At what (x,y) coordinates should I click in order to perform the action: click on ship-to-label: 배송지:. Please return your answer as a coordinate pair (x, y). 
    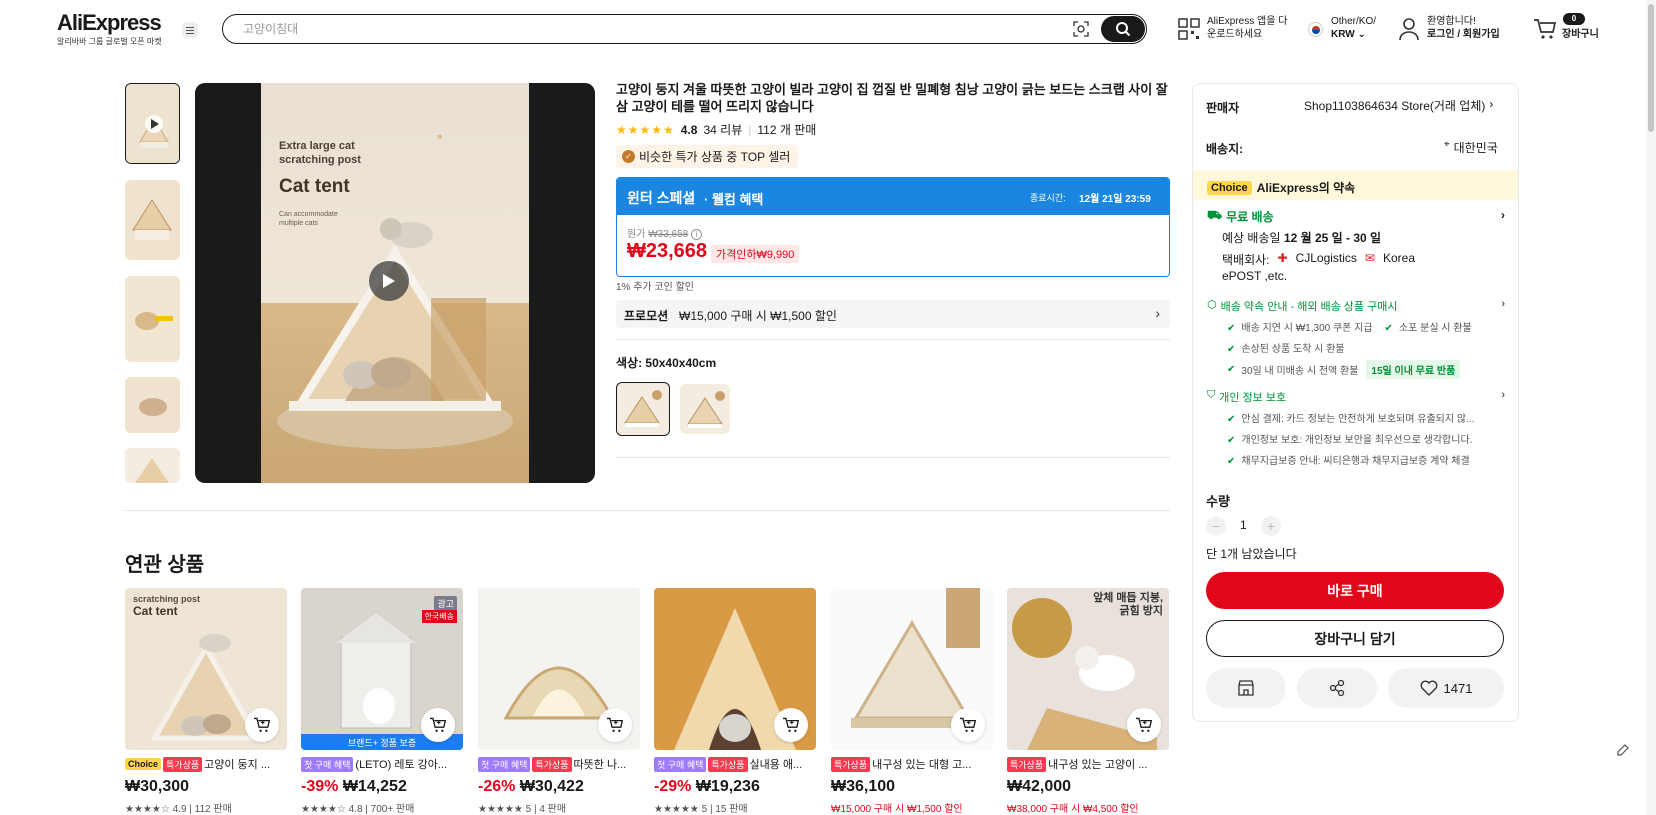
    Looking at the image, I should click on (1225, 149).